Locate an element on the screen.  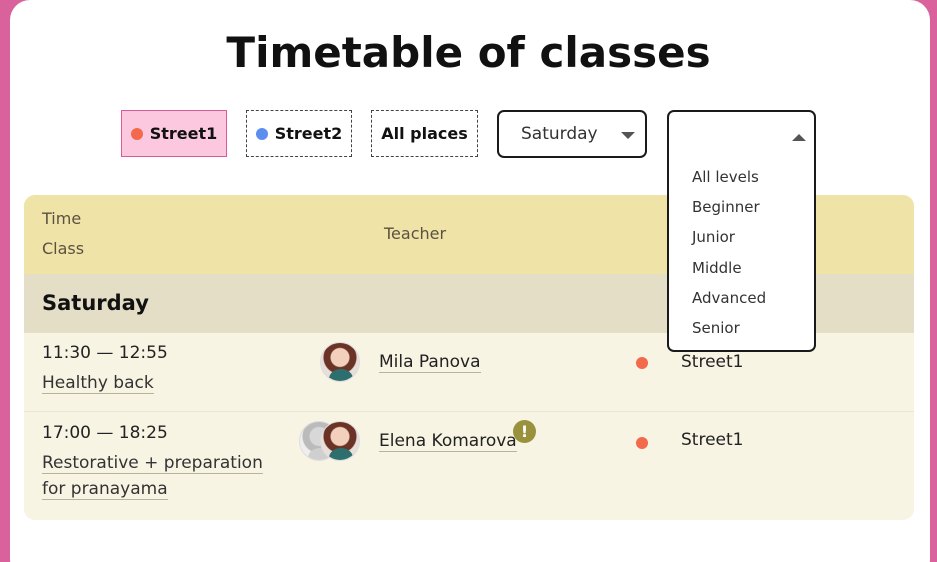
teacher-name-link: Elena Komarova is located at coordinates (448, 441).